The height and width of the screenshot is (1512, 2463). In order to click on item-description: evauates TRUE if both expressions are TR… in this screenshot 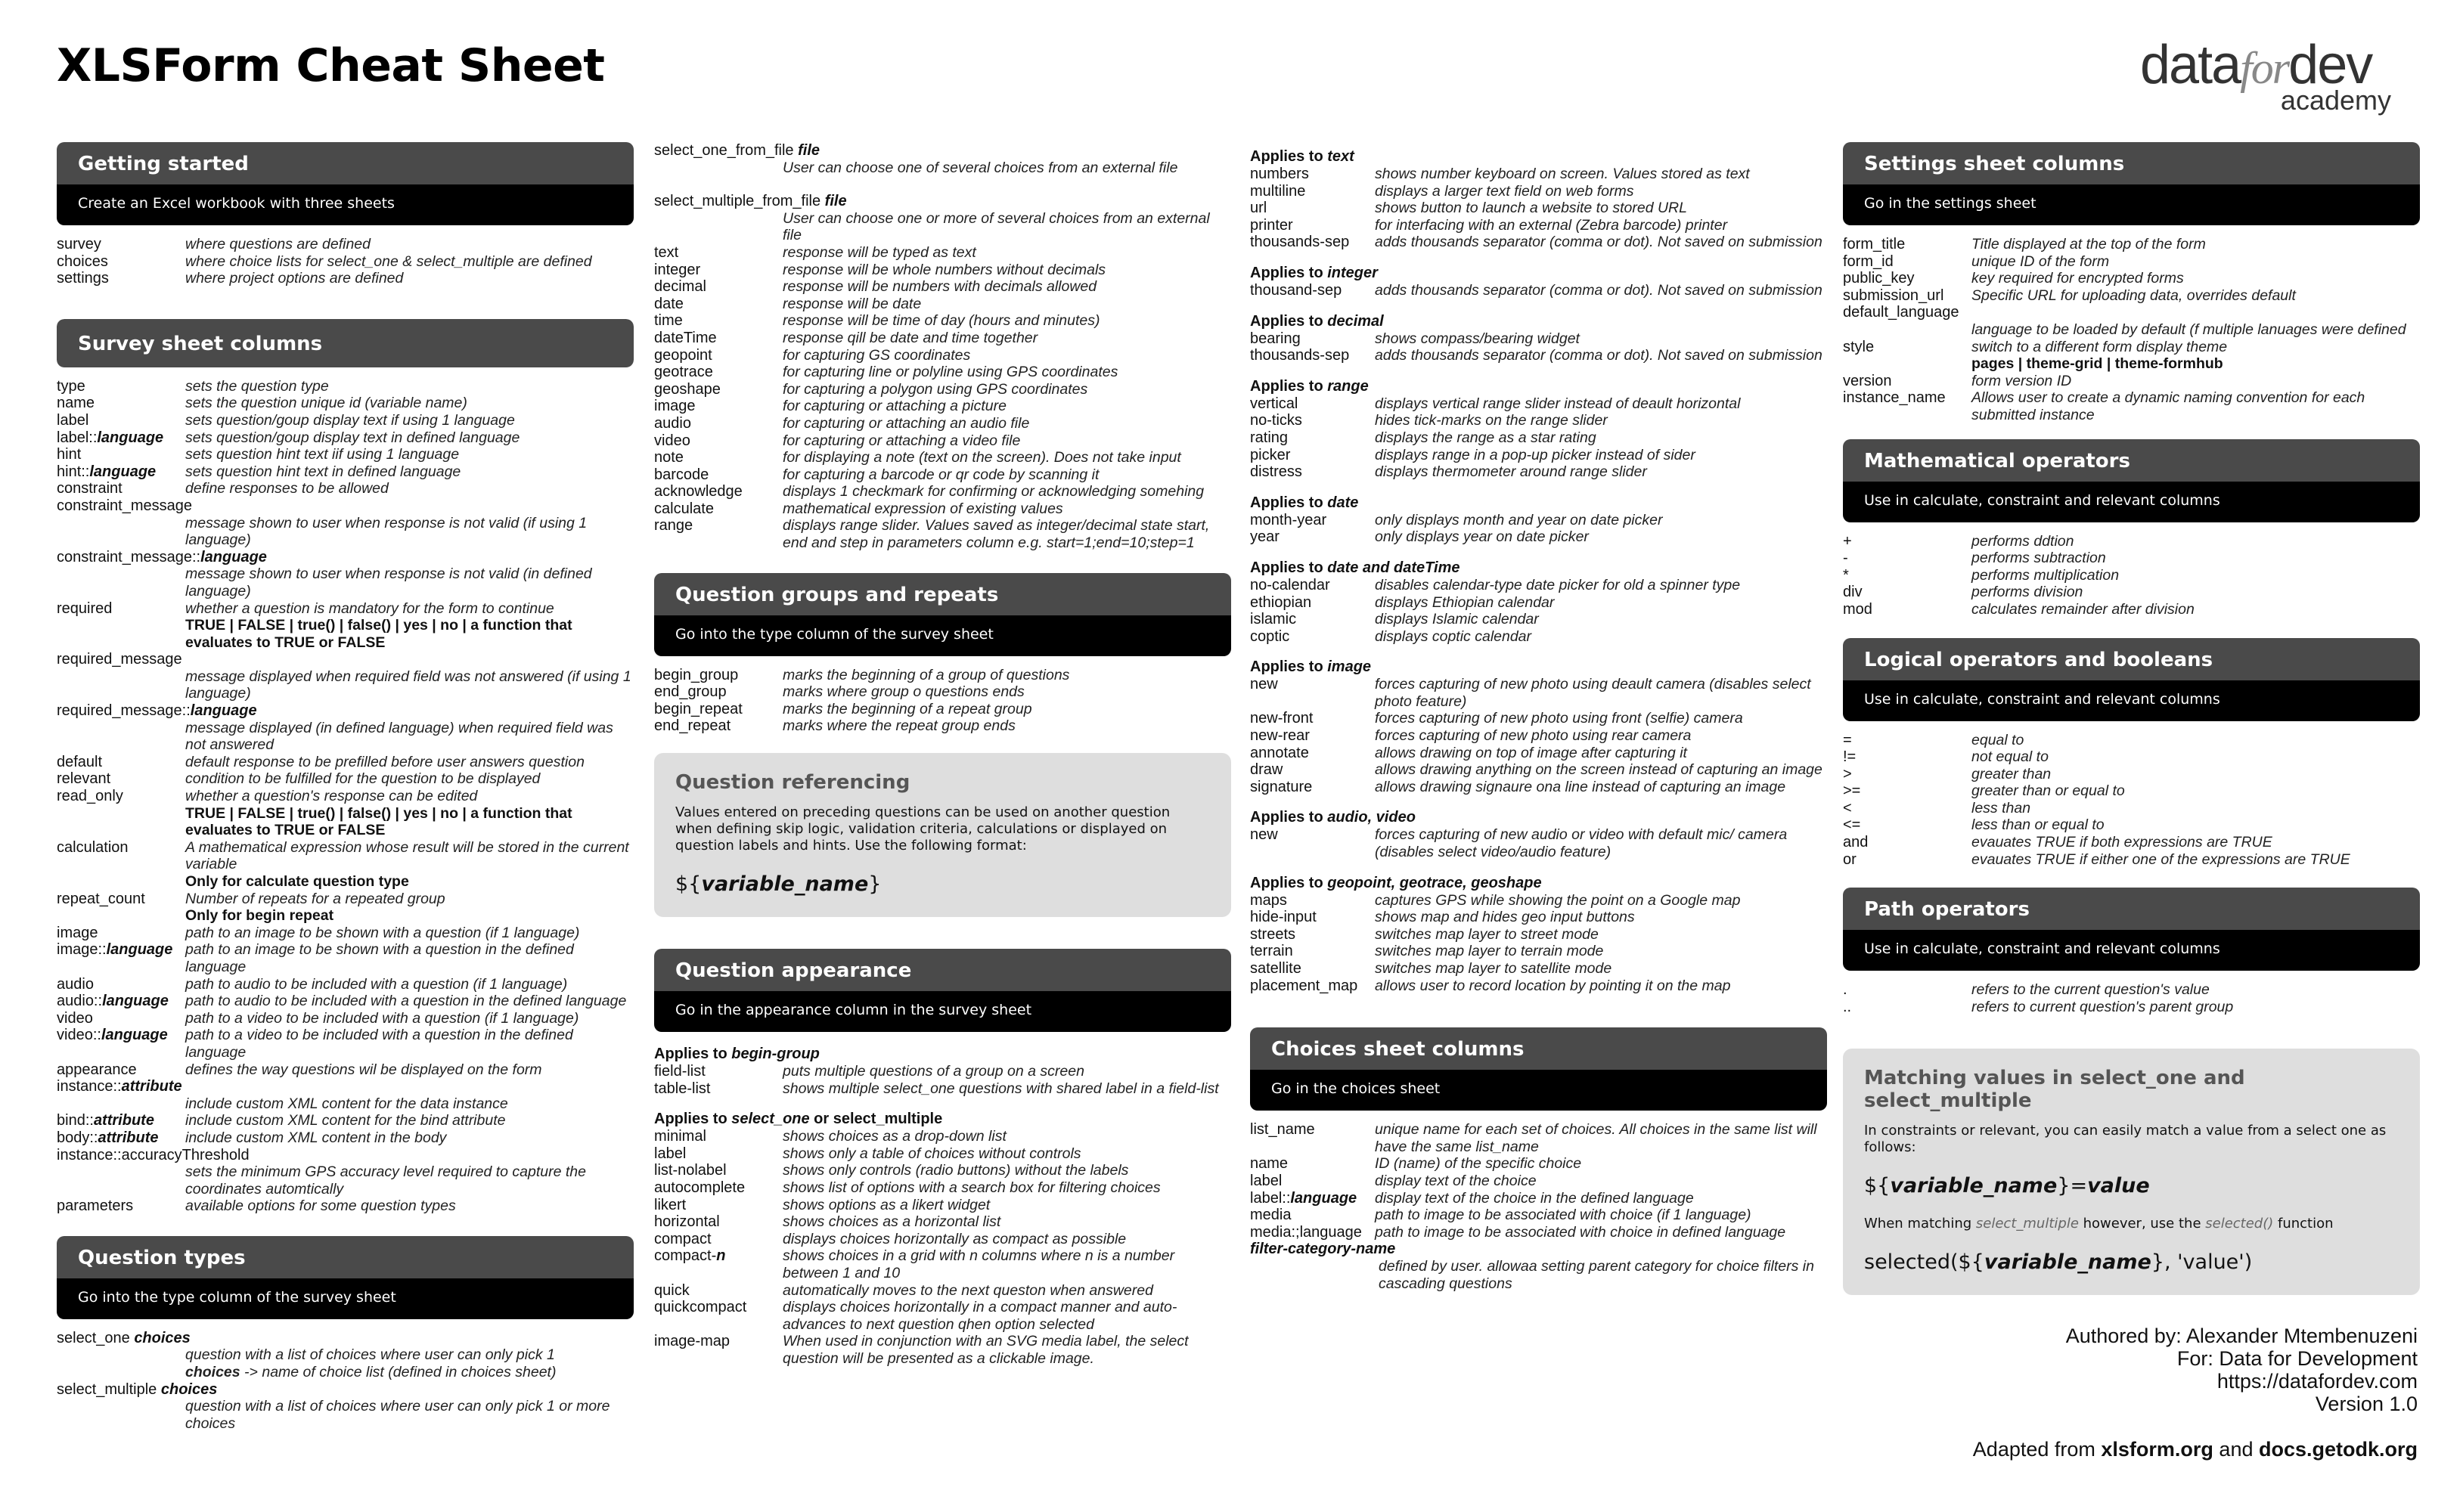, I will do `click(2122, 842)`.